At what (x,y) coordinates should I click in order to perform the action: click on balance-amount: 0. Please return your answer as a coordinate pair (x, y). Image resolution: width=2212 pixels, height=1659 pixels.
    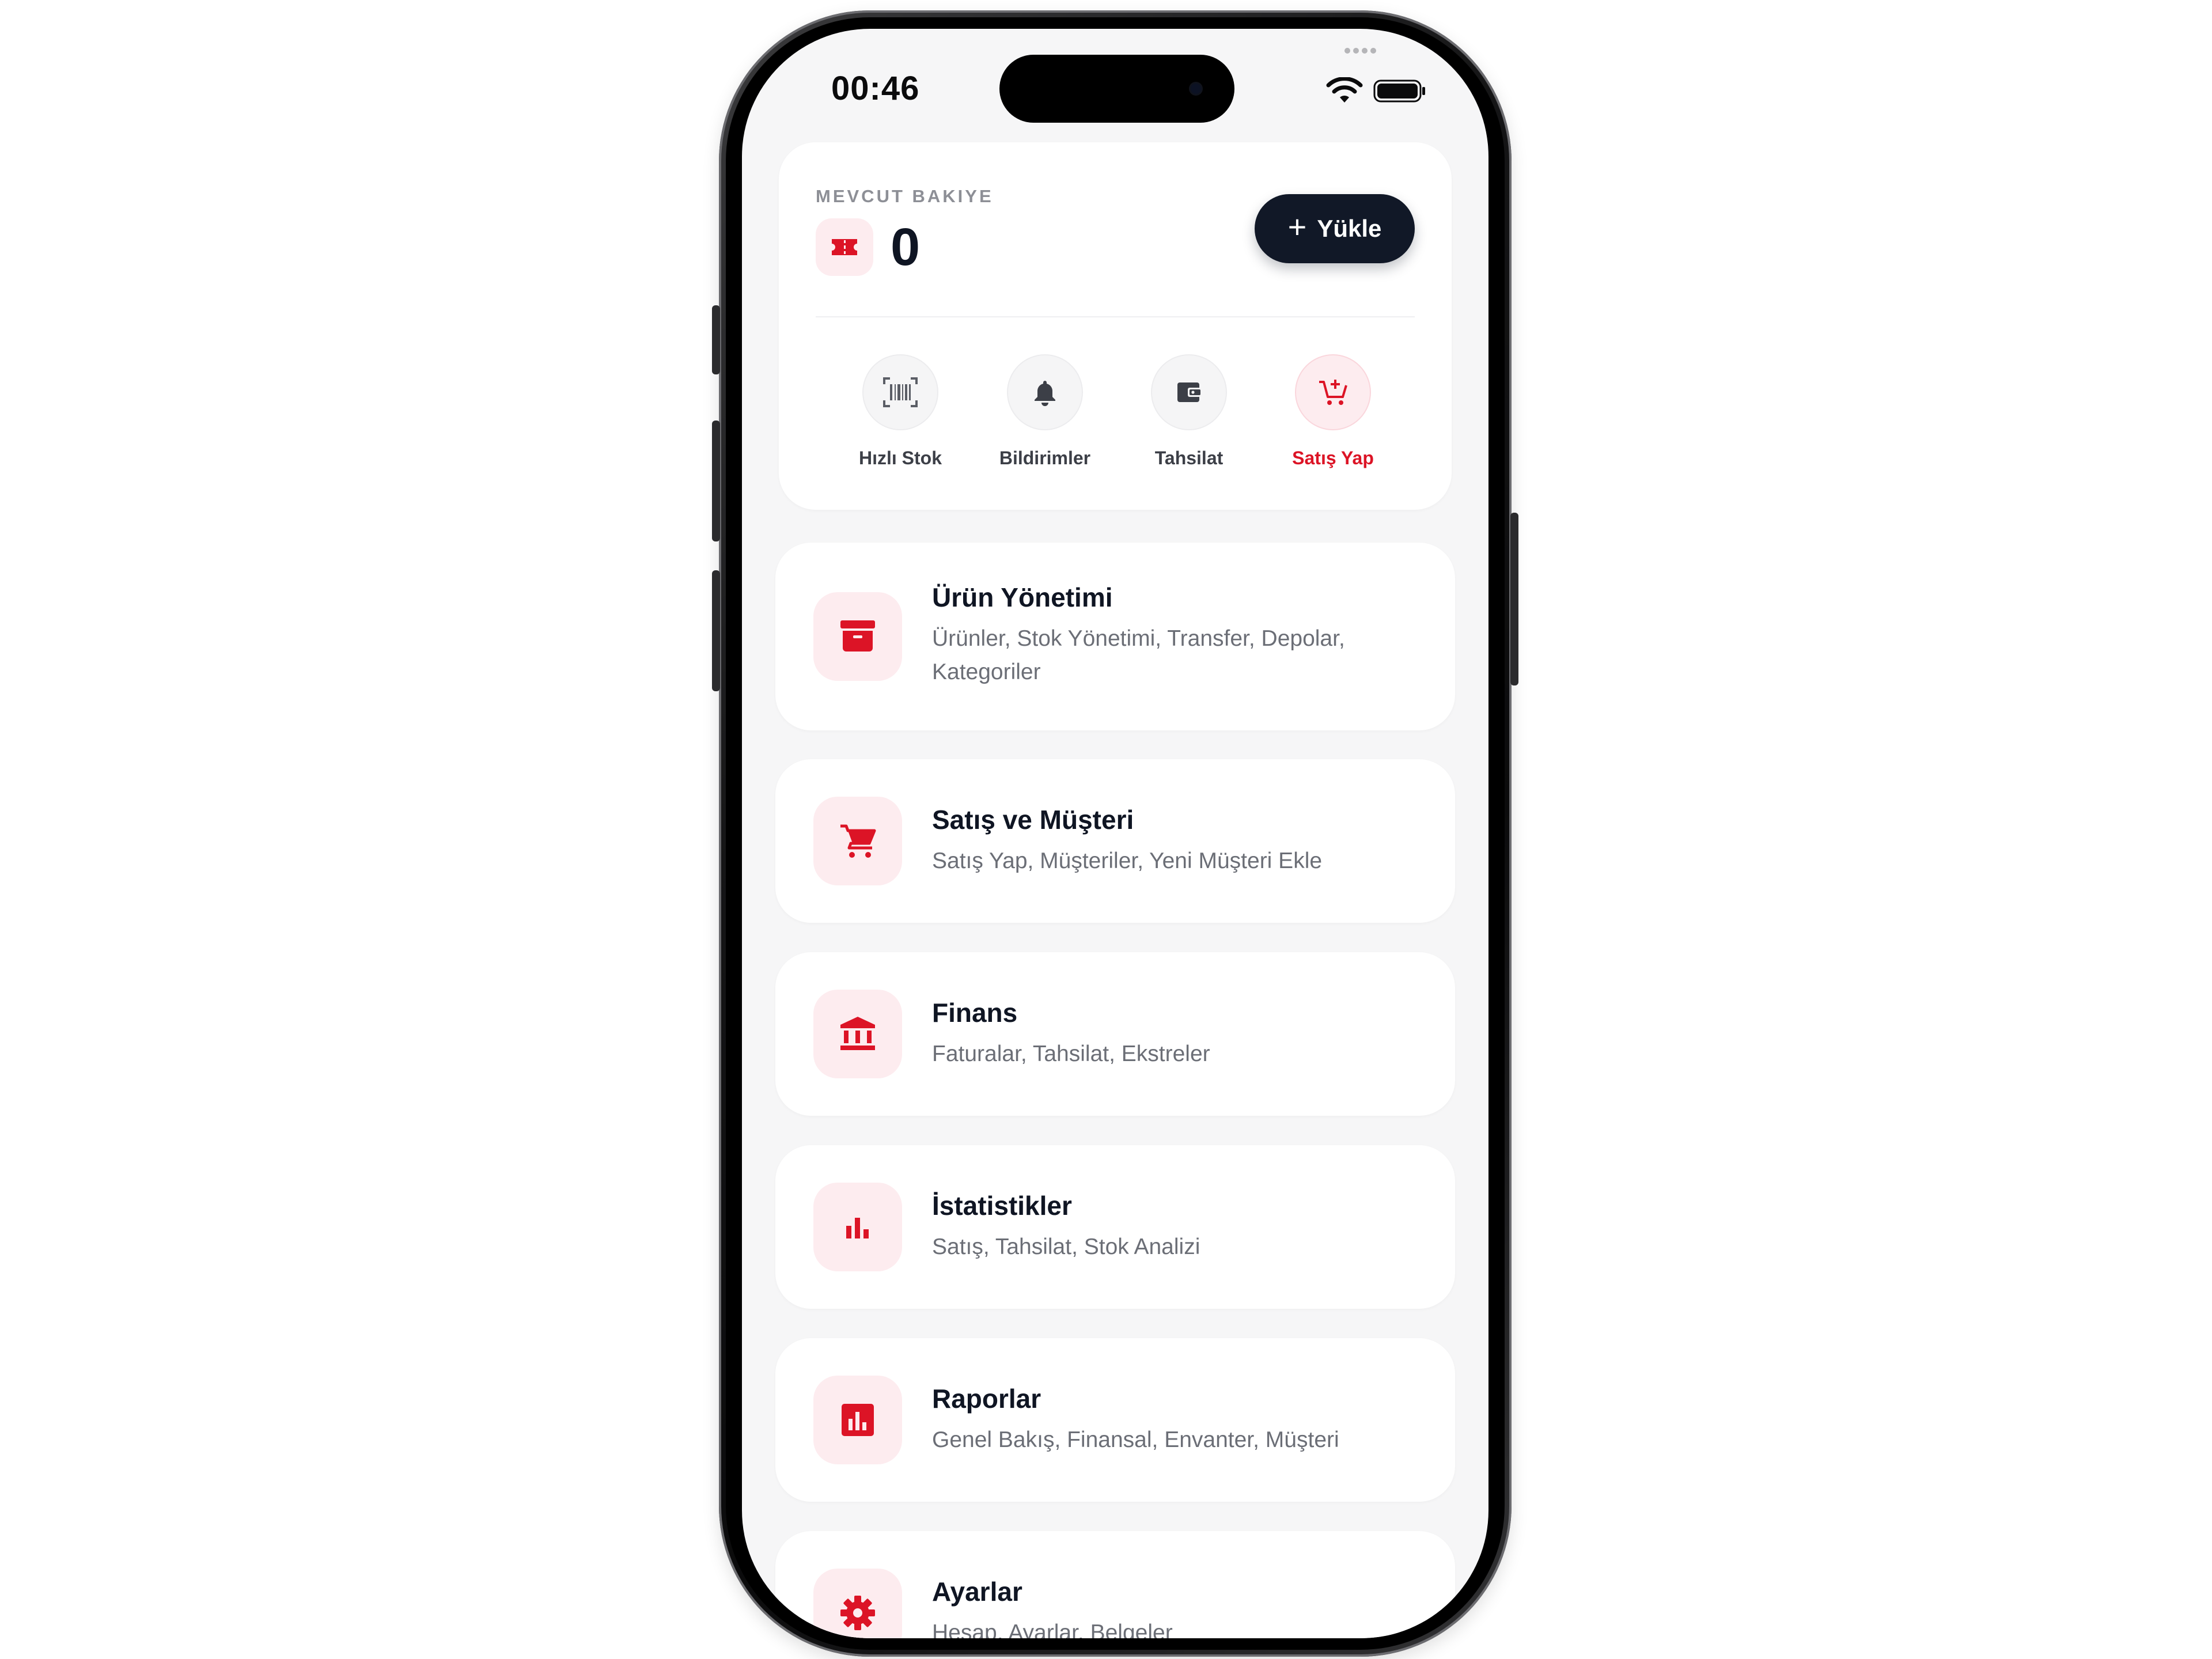
    Looking at the image, I should click on (906, 247).